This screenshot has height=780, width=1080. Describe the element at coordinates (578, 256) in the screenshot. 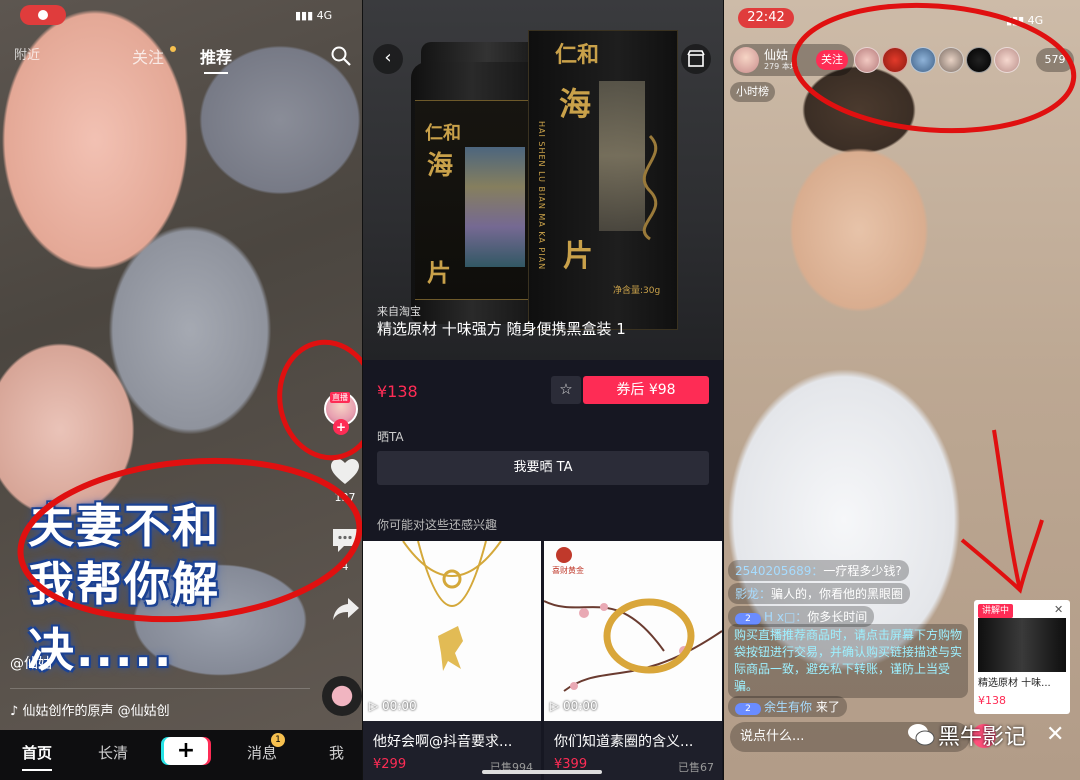

I see `box-mark-2: 片` at that location.